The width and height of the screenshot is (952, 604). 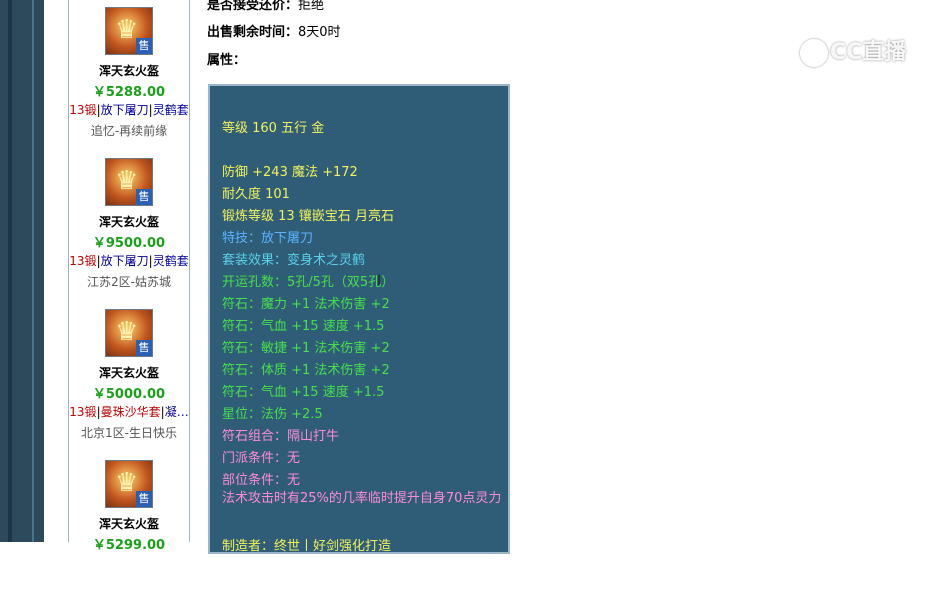 What do you see at coordinates (10, 271) in the screenshot?
I see `rail-stripe` at bounding box center [10, 271].